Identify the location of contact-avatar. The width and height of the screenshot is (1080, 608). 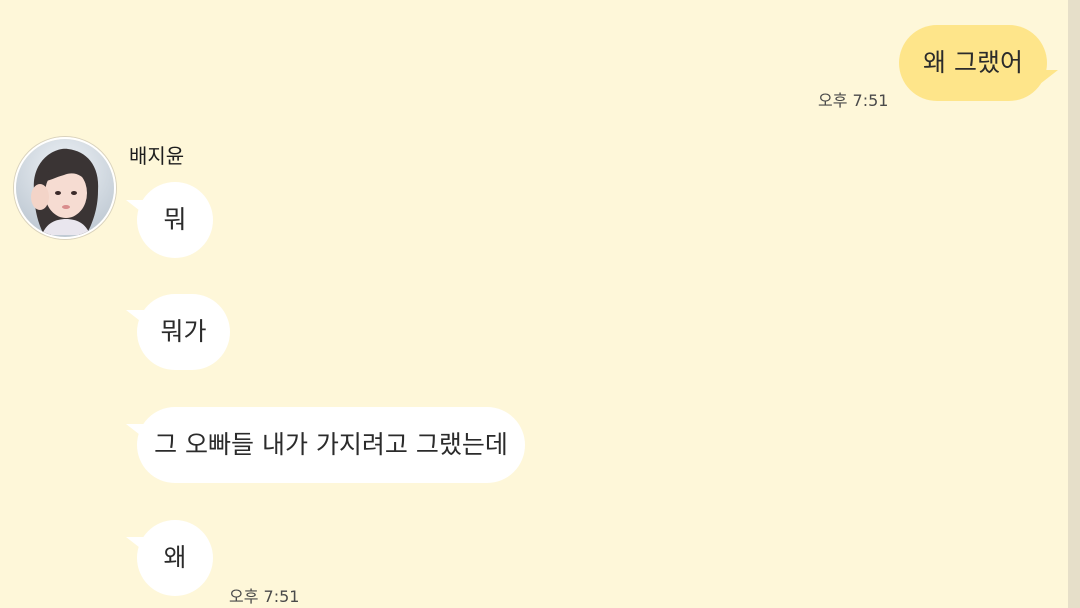
(65, 188).